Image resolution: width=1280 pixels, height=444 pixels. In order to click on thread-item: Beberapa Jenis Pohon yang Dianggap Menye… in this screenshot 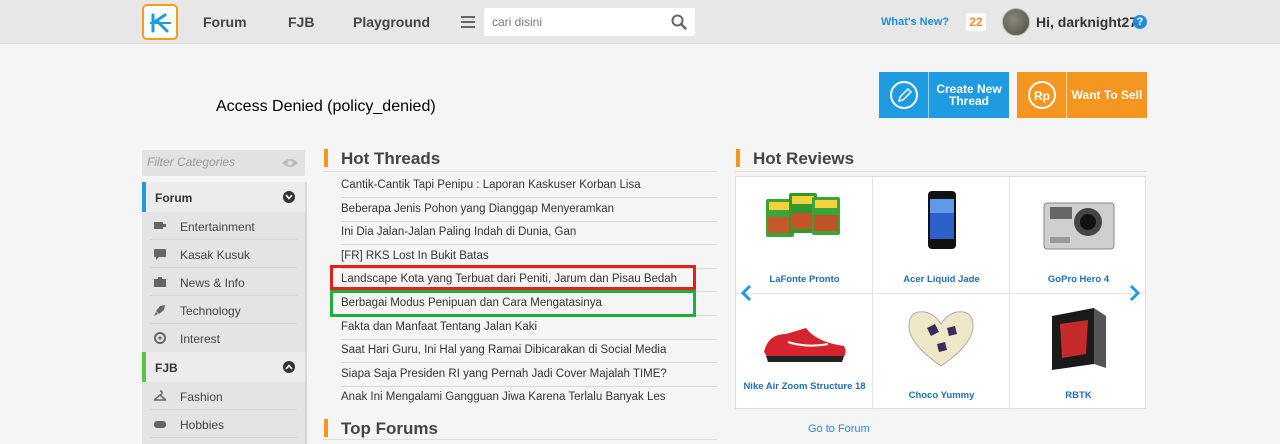, I will do `click(529, 210)`.